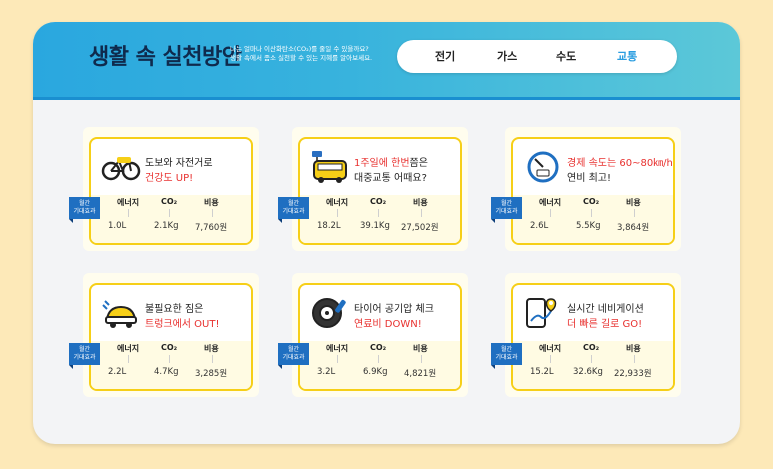  I want to click on card-title-line2: 대중교통 어때요?, so click(390, 178).